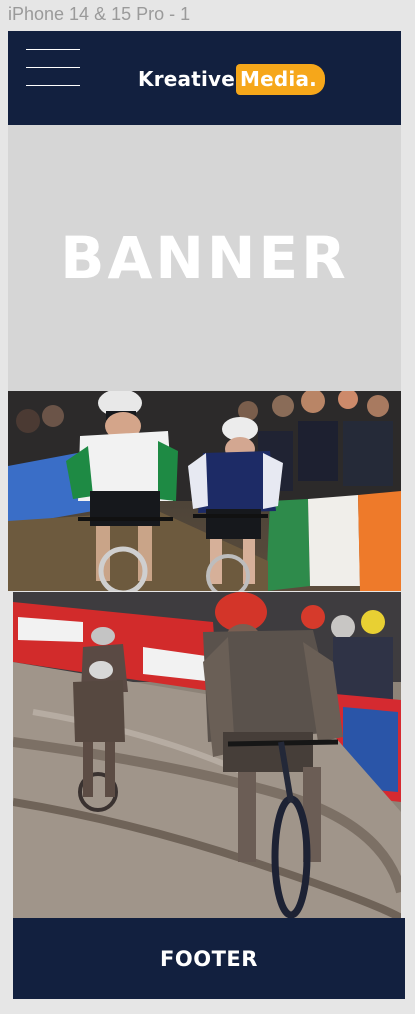 This screenshot has height=1014, width=415. I want to click on menu-bar-bottom, so click(53, 85).